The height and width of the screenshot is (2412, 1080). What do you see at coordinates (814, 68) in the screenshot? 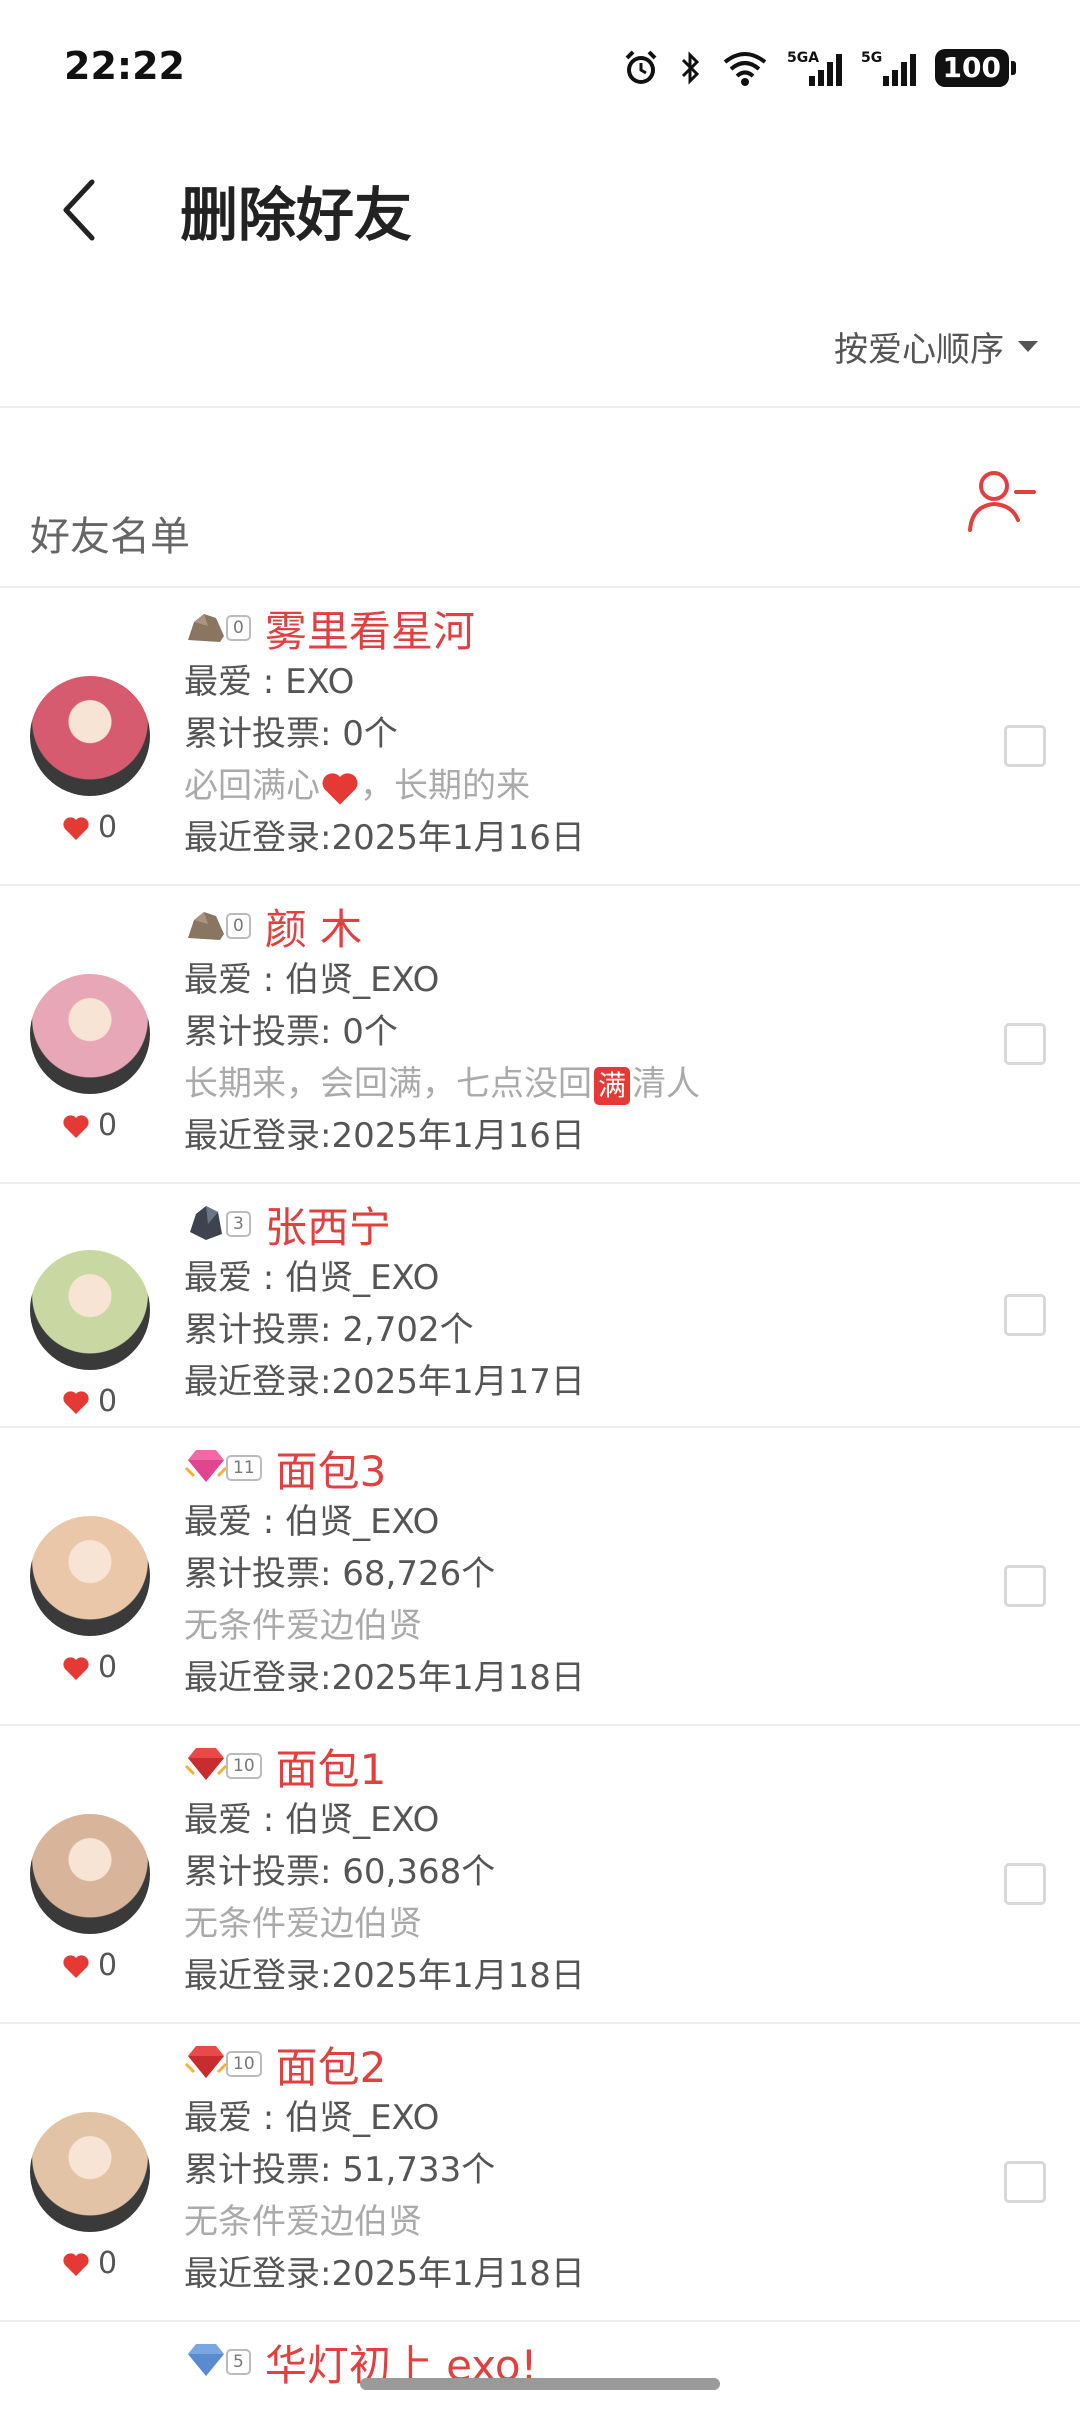
I see `signal-5ga-icon: 5GA` at bounding box center [814, 68].